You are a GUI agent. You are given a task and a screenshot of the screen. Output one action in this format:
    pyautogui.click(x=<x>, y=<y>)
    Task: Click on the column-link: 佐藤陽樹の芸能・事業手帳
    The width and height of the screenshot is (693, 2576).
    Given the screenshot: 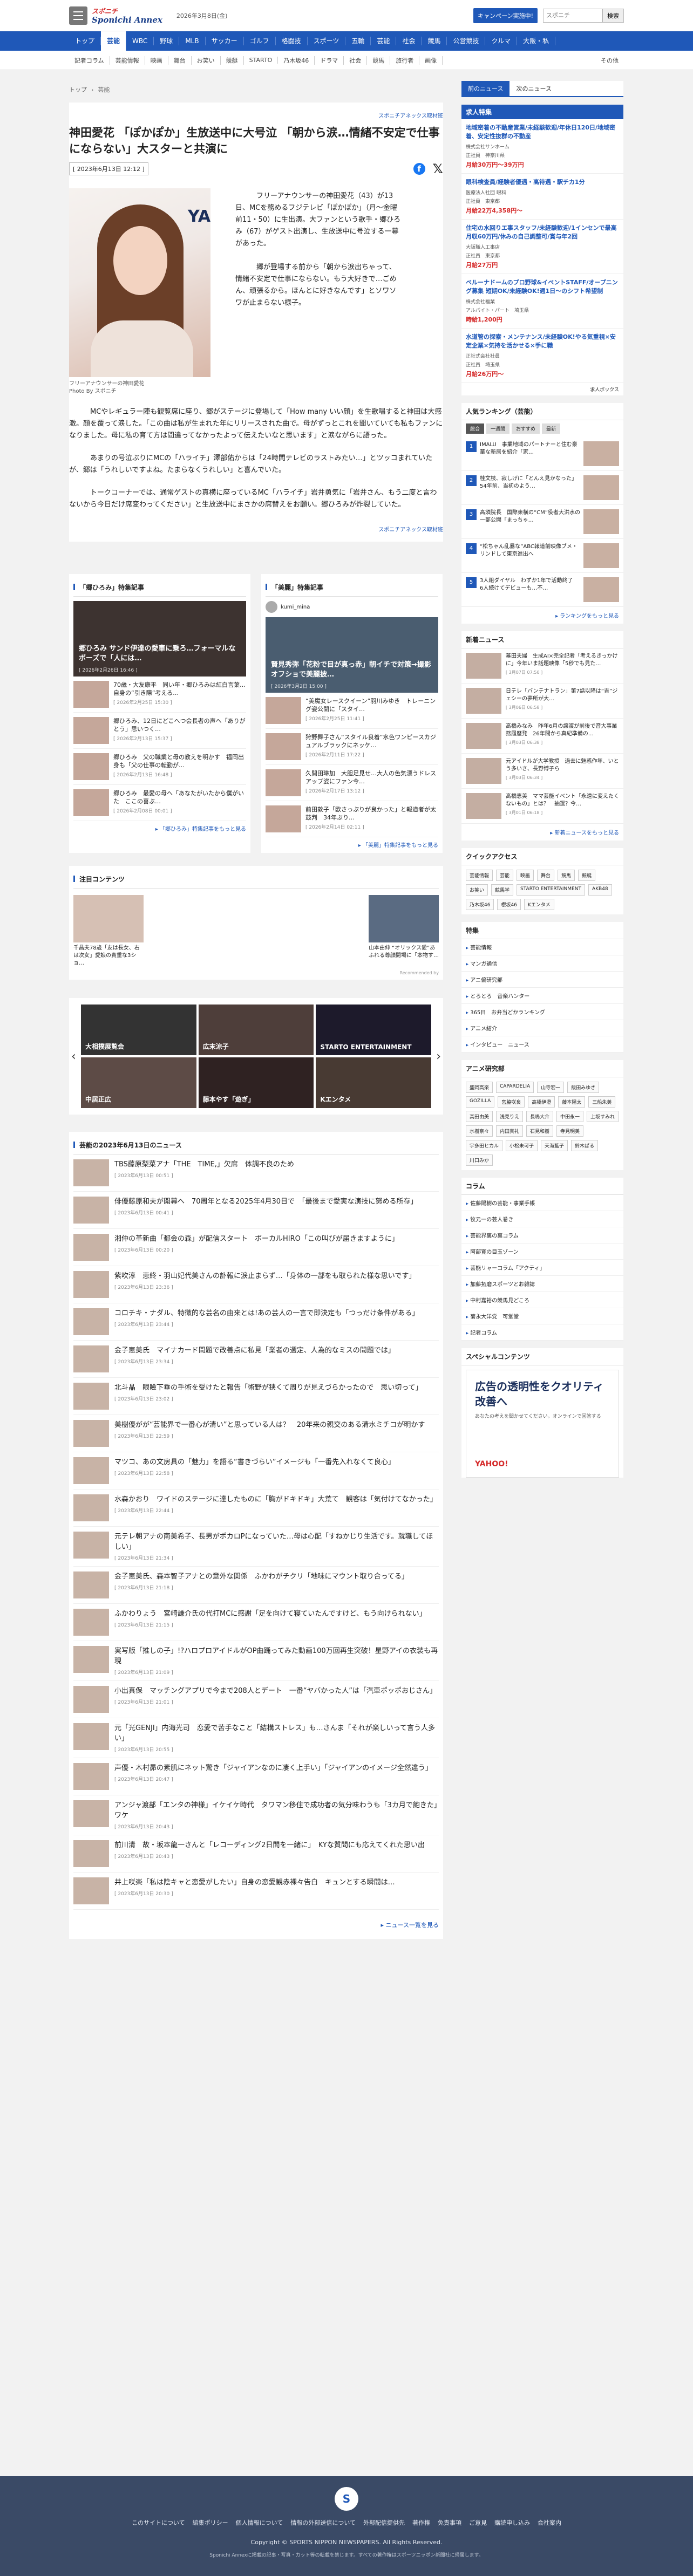 What is the action you would take?
    pyautogui.click(x=542, y=1203)
    